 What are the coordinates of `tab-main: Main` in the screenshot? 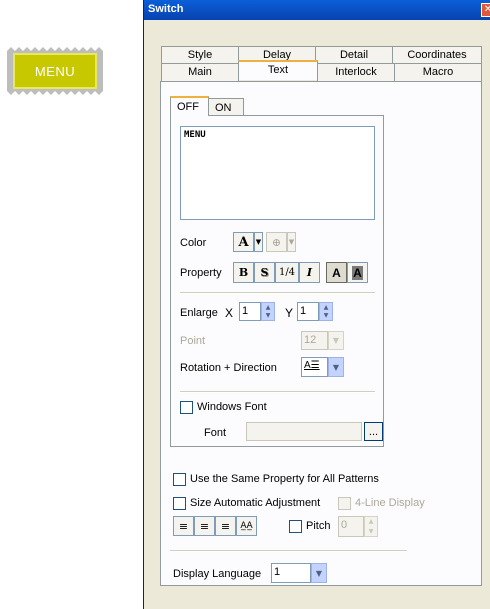 It's located at (200, 72).